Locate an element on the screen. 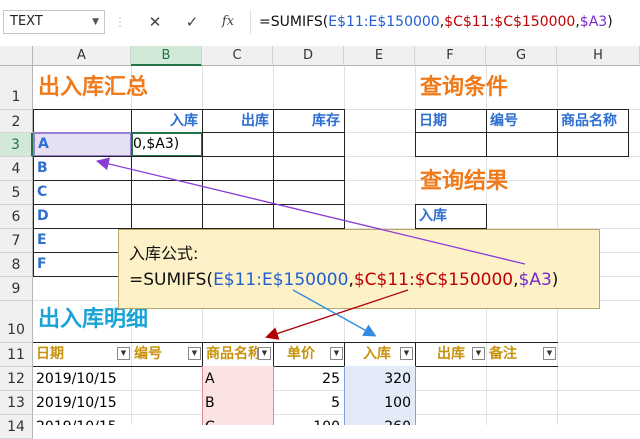 The height and width of the screenshot is (439, 640). detail-header-product: 商品名称 ▼ is located at coordinates (238, 354).